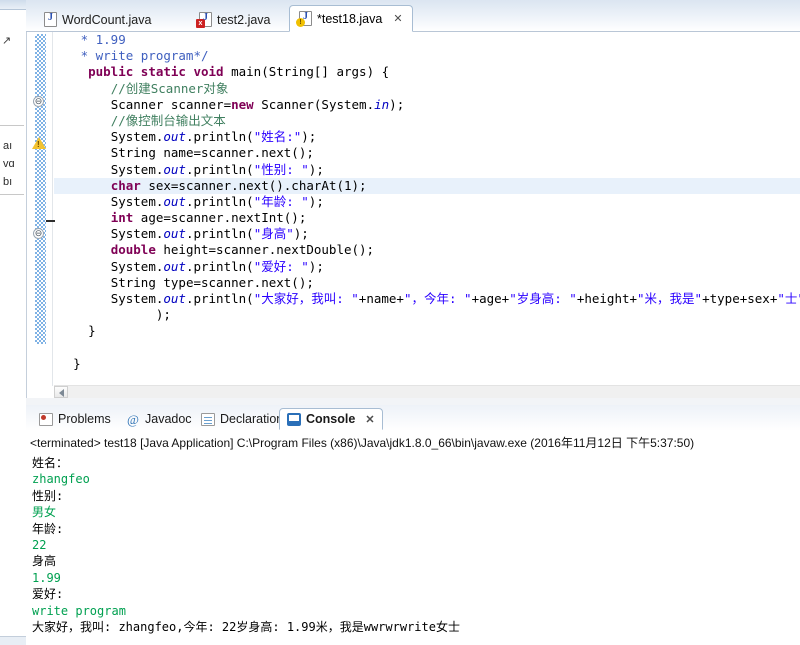  What do you see at coordinates (107, 19) in the screenshot?
I see `editor-tab-label: WordCount.java` at bounding box center [107, 19].